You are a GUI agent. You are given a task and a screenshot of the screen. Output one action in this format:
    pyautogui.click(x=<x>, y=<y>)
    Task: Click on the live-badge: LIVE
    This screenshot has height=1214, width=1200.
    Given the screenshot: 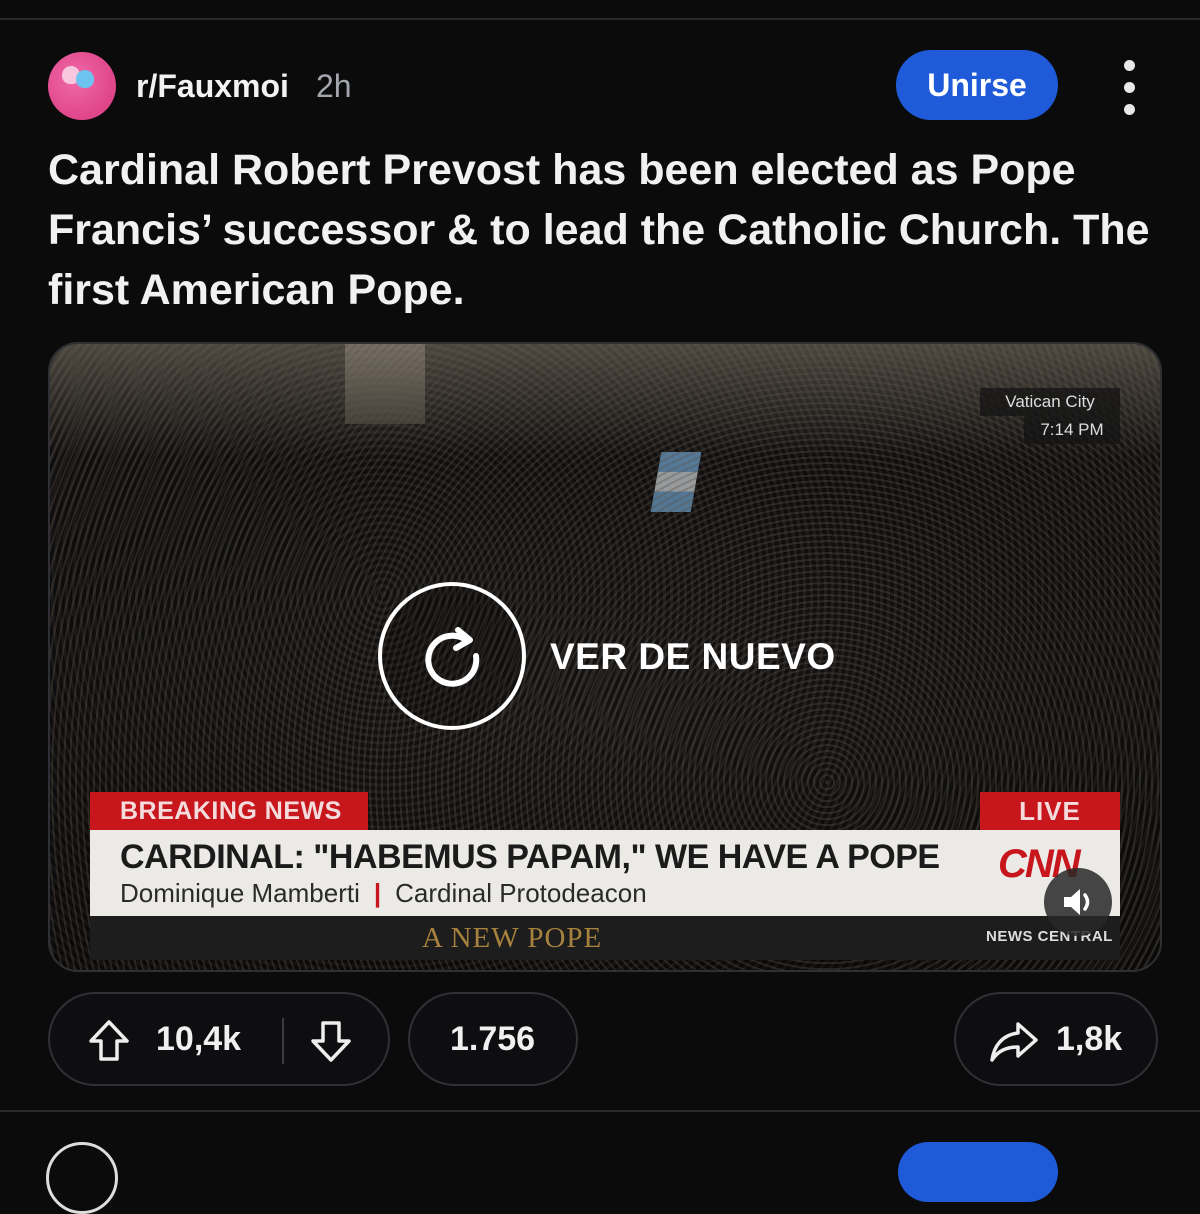 What is the action you would take?
    pyautogui.click(x=1050, y=811)
    